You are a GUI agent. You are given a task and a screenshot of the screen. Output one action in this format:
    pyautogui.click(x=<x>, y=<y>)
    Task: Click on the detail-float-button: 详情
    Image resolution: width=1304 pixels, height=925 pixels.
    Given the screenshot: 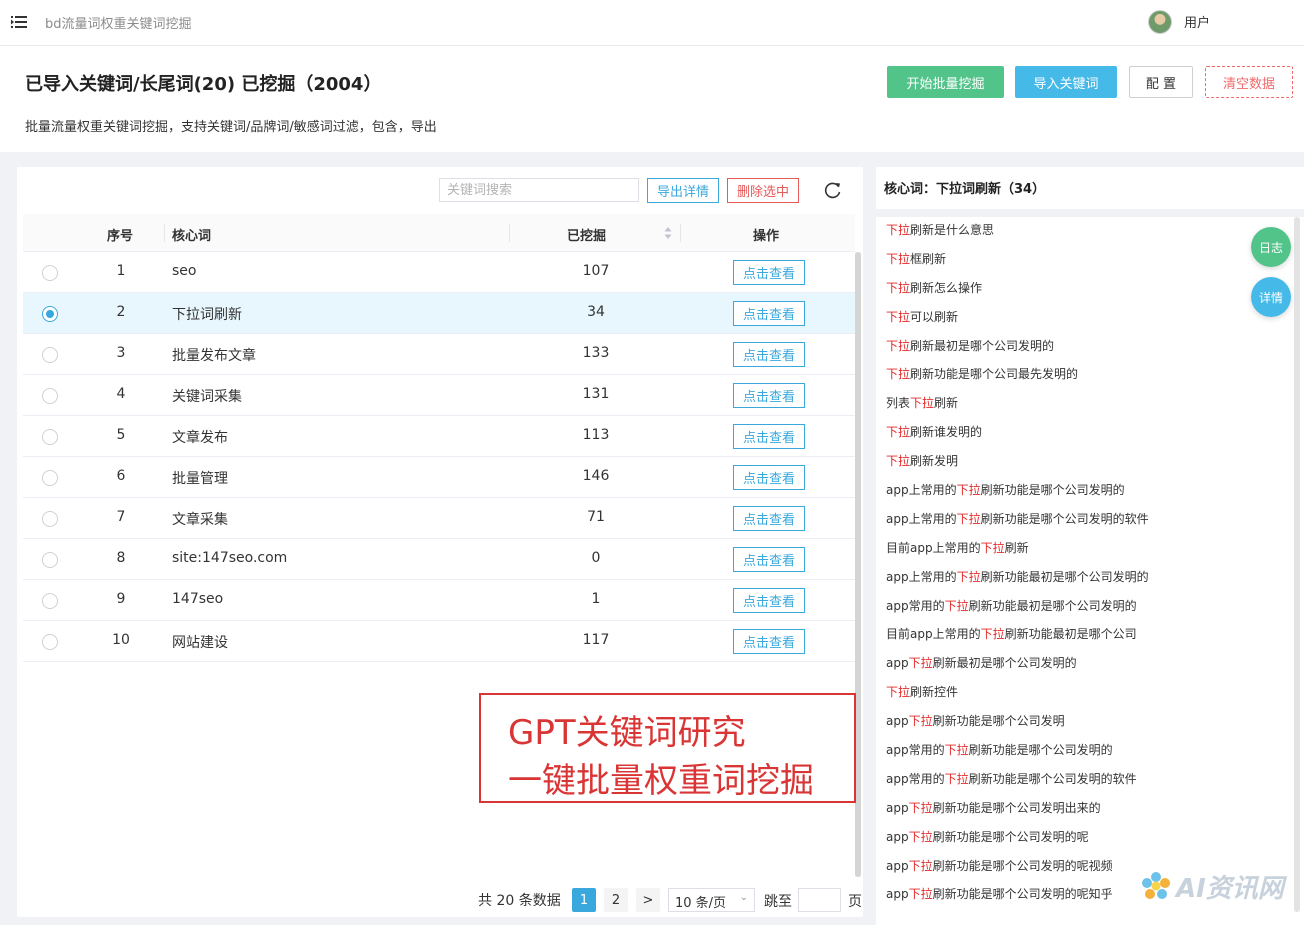 What is the action you would take?
    pyautogui.click(x=1271, y=297)
    